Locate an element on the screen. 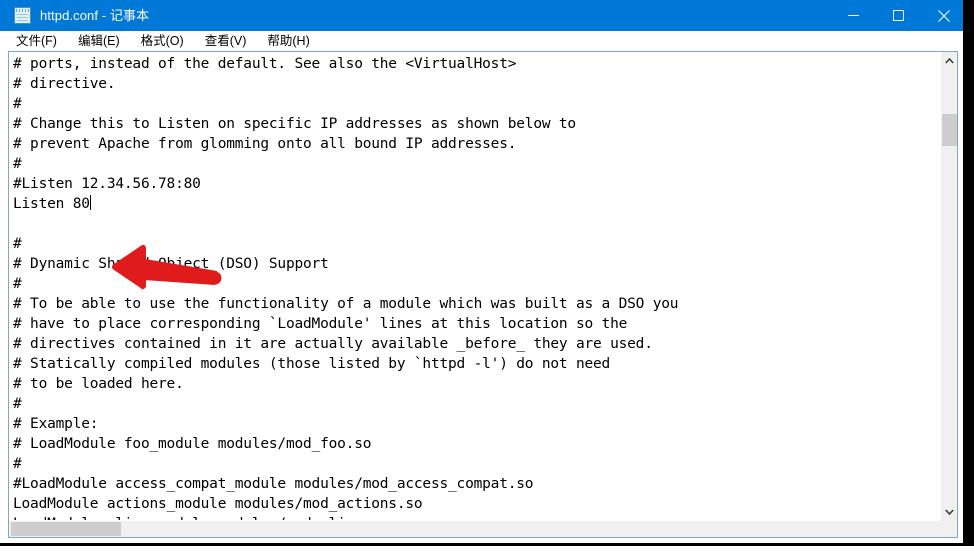 Image resolution: width=974 pixels, height=552 pixels. close-icon is located at coordinates (943, 15).